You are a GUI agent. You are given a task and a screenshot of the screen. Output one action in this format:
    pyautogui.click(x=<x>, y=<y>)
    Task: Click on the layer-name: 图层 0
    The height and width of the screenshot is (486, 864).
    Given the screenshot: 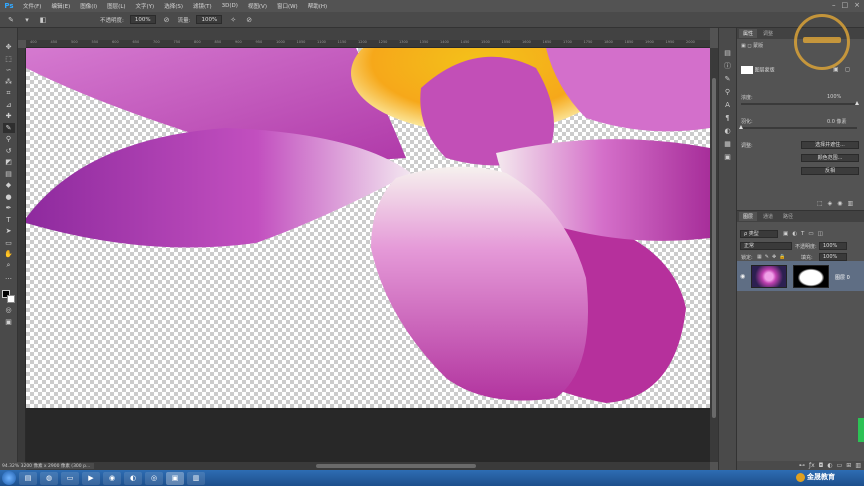 What is the action you would take?
    pyautogui.click(x=842, y=277)
    